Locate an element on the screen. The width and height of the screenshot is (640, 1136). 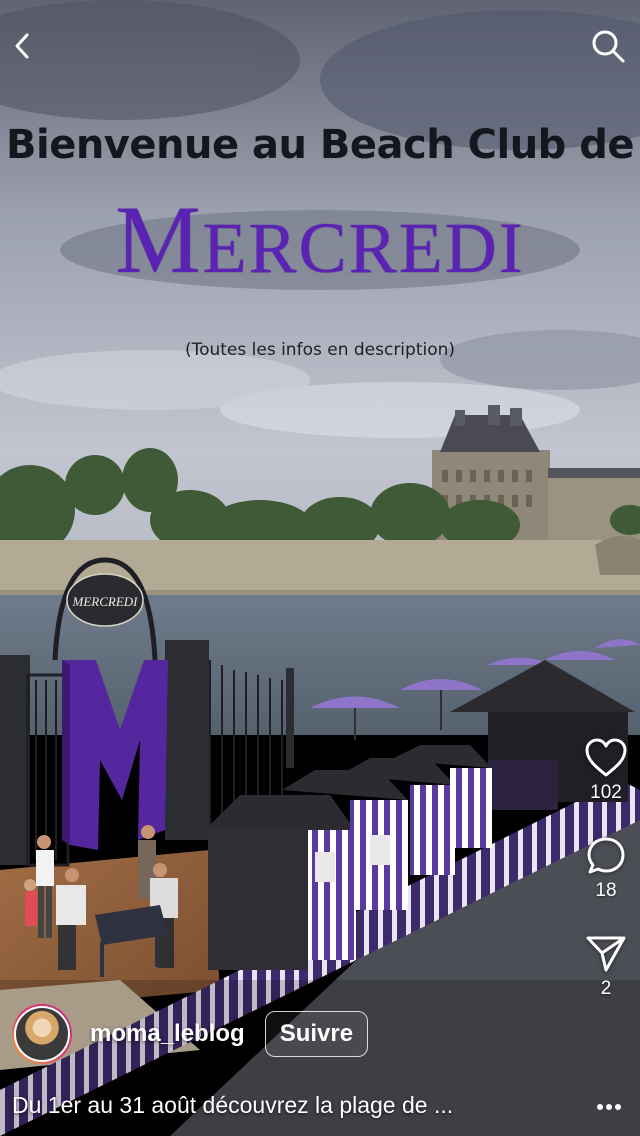
brand-rest: ERCREDI is located at coordinates (363, 248).